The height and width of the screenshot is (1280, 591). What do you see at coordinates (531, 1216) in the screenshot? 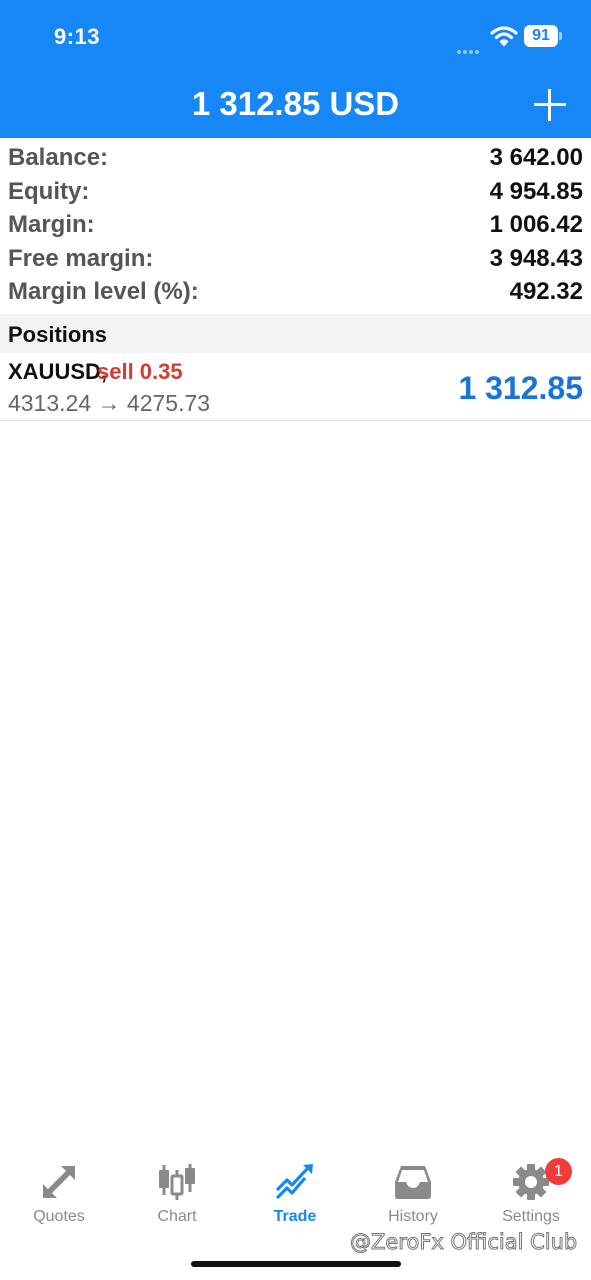
I see `tab-label: Settings` at bounding box center [531, 1216].